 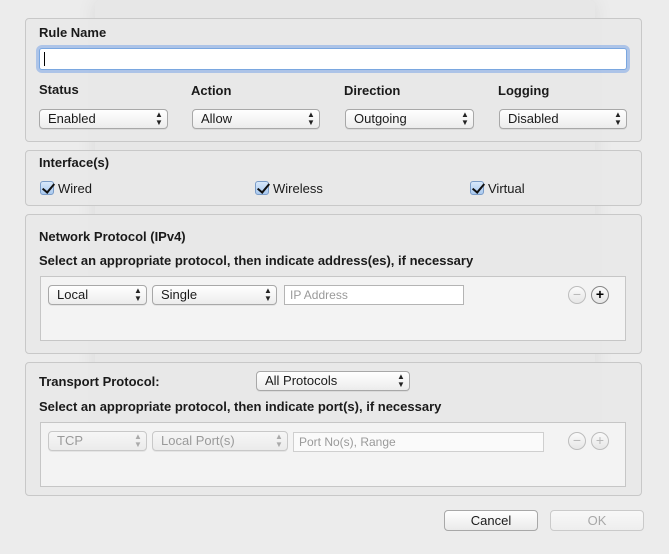 I want to click on rule-name-label: Rule Name, so click(x=73, y=32).